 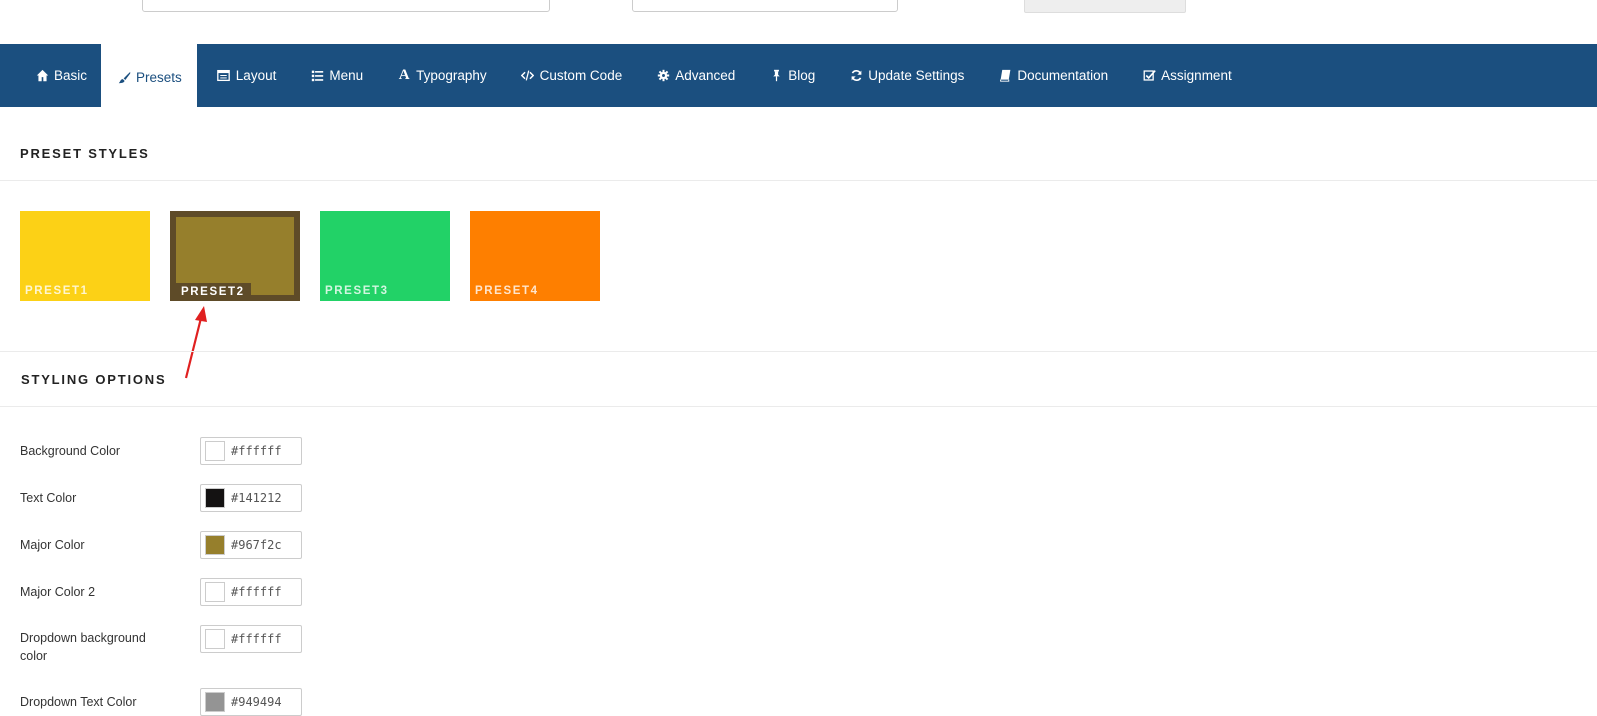 What do you see at coordinates (256, 545) in the screenshot?
I see `color-value: #967f2c` at bounding box center [256, 545].